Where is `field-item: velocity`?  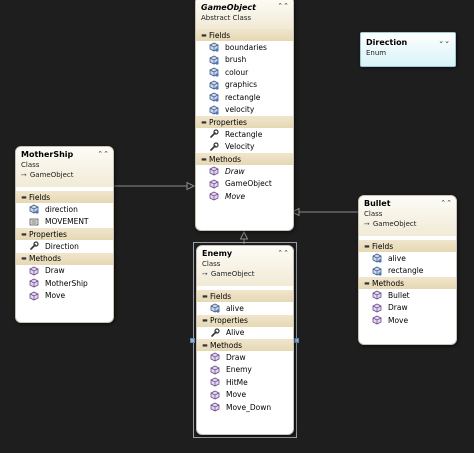
field-item: velocity is located at coordinates (244, 110).